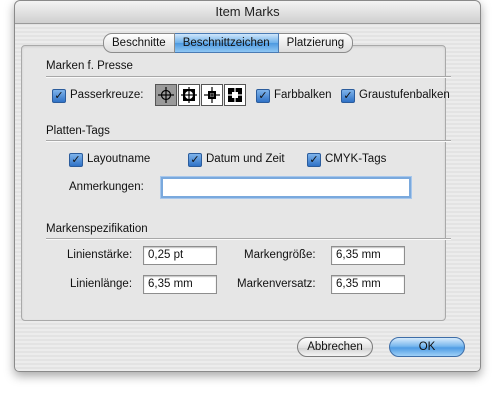  What do you see at coordinates (101, 284) in the screenshot?
I see `line-length-label: Linienlänge:` at bounding box center [101, 284].